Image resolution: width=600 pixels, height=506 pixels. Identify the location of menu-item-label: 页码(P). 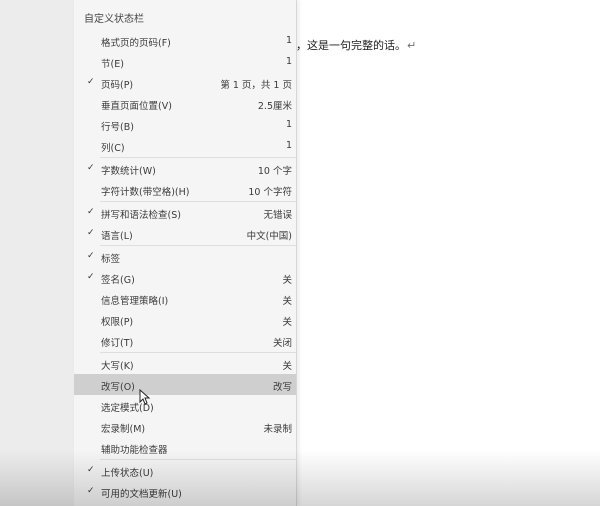
(117, 85).